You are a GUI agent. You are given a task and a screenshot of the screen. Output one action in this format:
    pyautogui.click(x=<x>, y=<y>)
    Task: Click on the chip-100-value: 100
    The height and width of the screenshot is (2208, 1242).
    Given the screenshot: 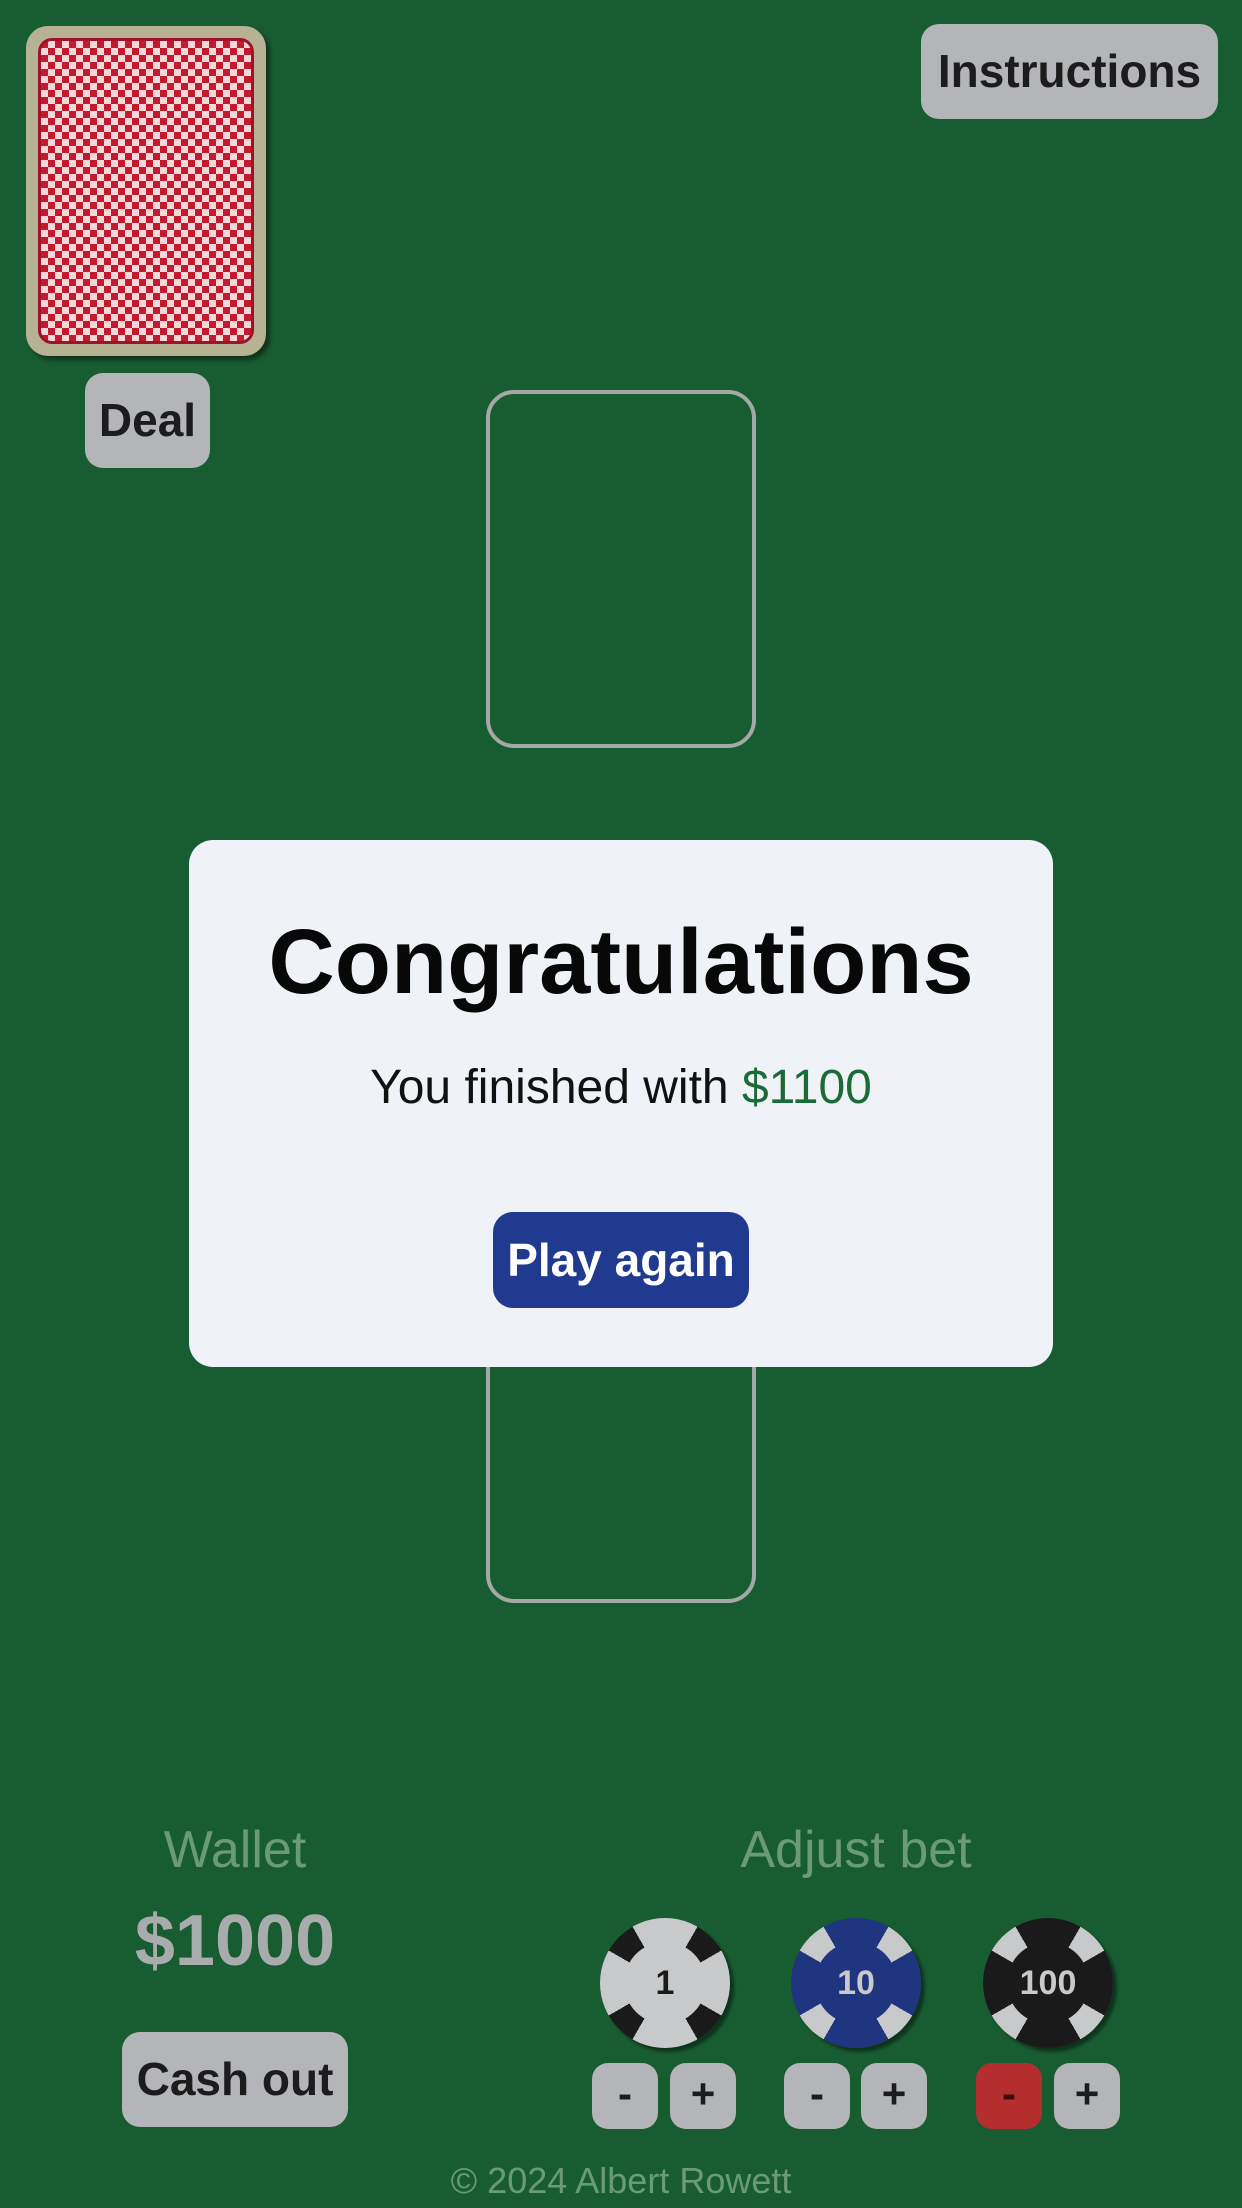 What is the action you would take?
    pyautogui.click(x=1048, y=1983)
    